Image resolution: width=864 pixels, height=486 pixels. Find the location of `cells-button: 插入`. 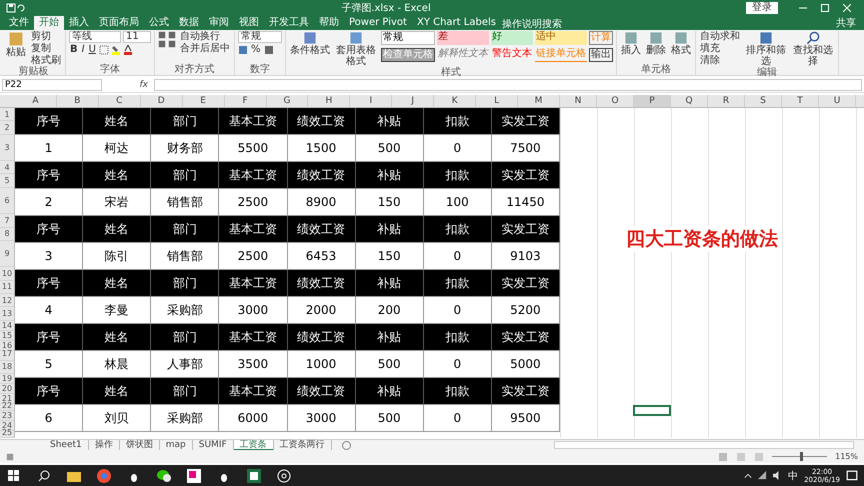

cells-button: 插入 is located at coordinates (631, 43).